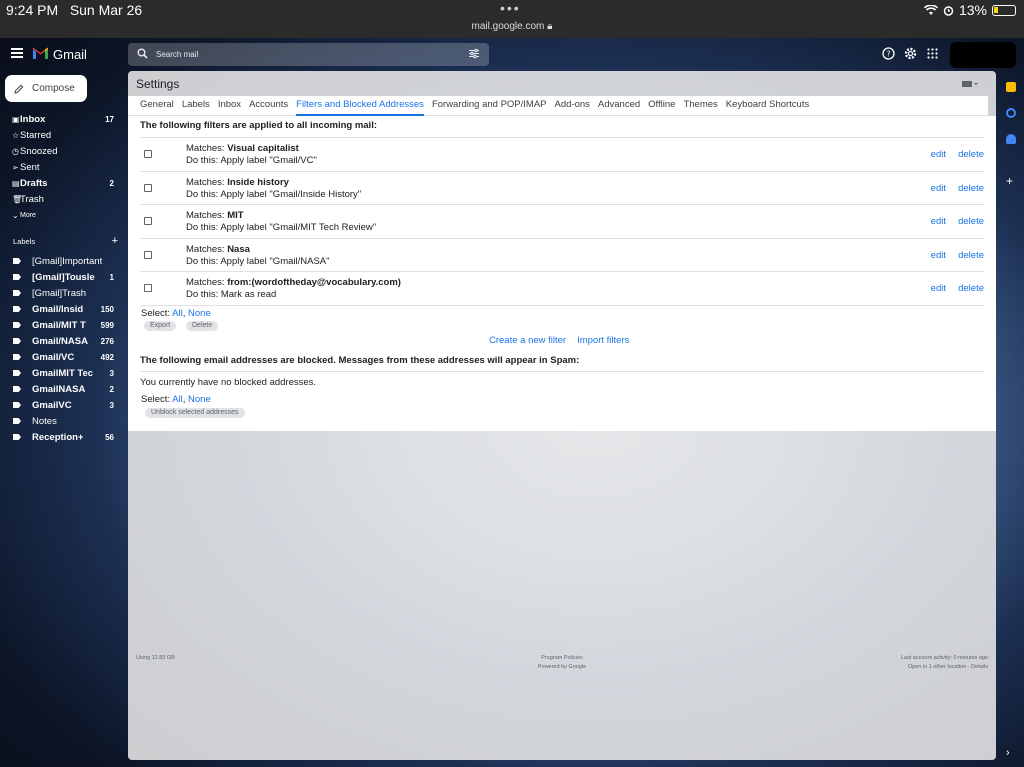 This screenshot has width=1024, height=767. Describe the element at coordinates (510, 8) in the screenshot. I see `multitasking-dots-icon: •••` at that location.